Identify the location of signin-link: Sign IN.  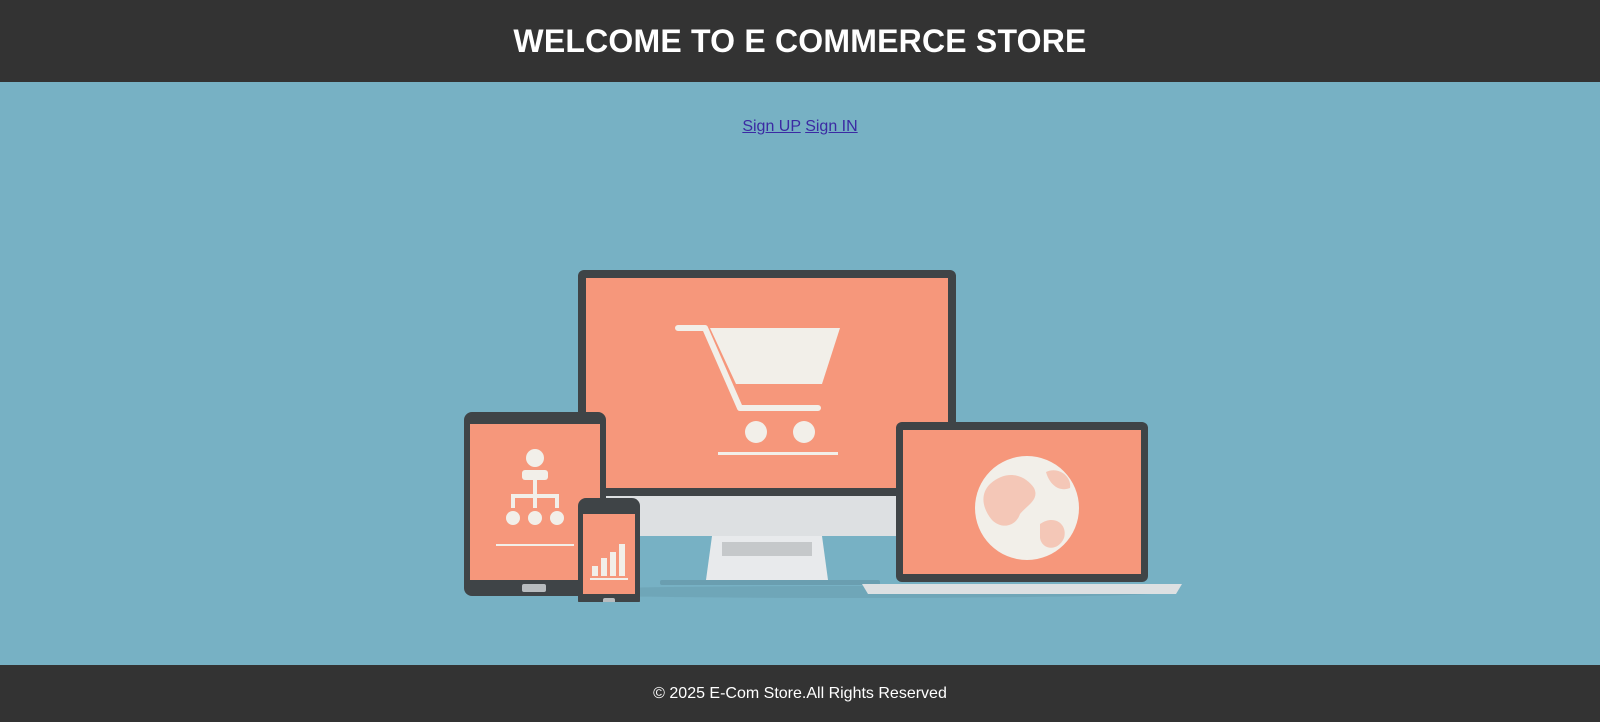
(831, 126).